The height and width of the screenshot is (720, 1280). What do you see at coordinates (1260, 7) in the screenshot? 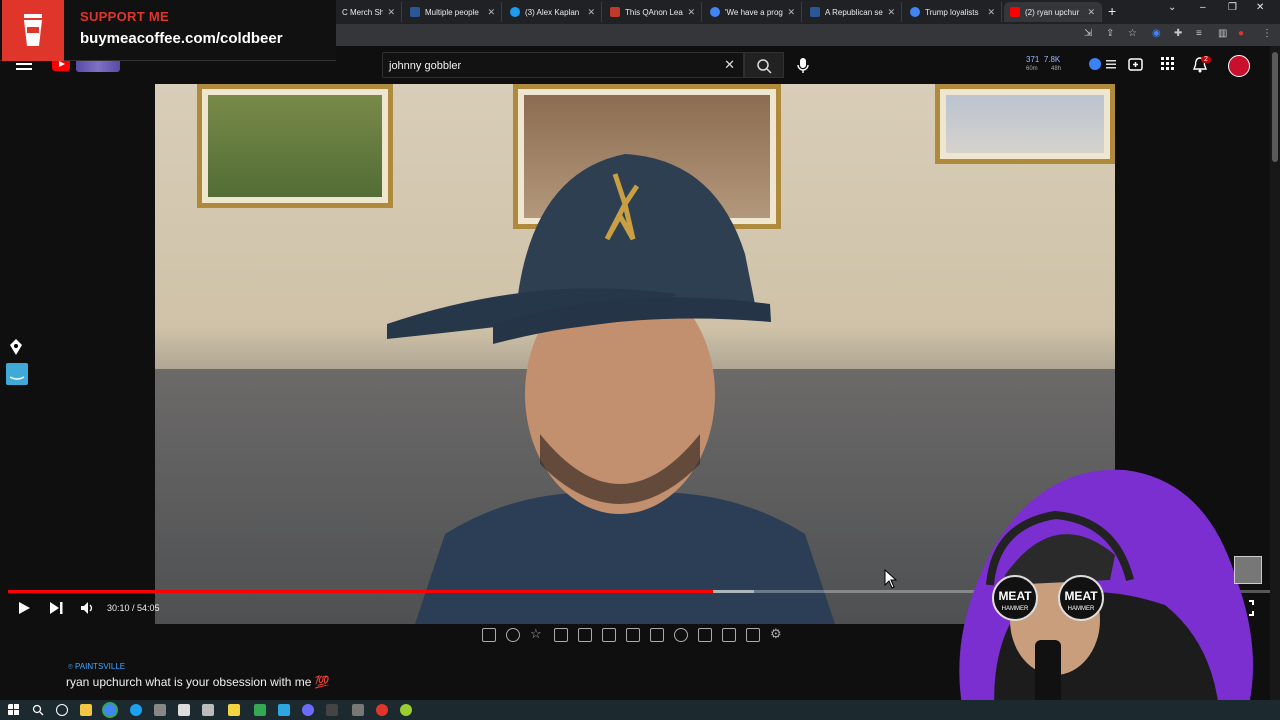
I see `window-close-button: ✕` at bounding box center [1260, 7].